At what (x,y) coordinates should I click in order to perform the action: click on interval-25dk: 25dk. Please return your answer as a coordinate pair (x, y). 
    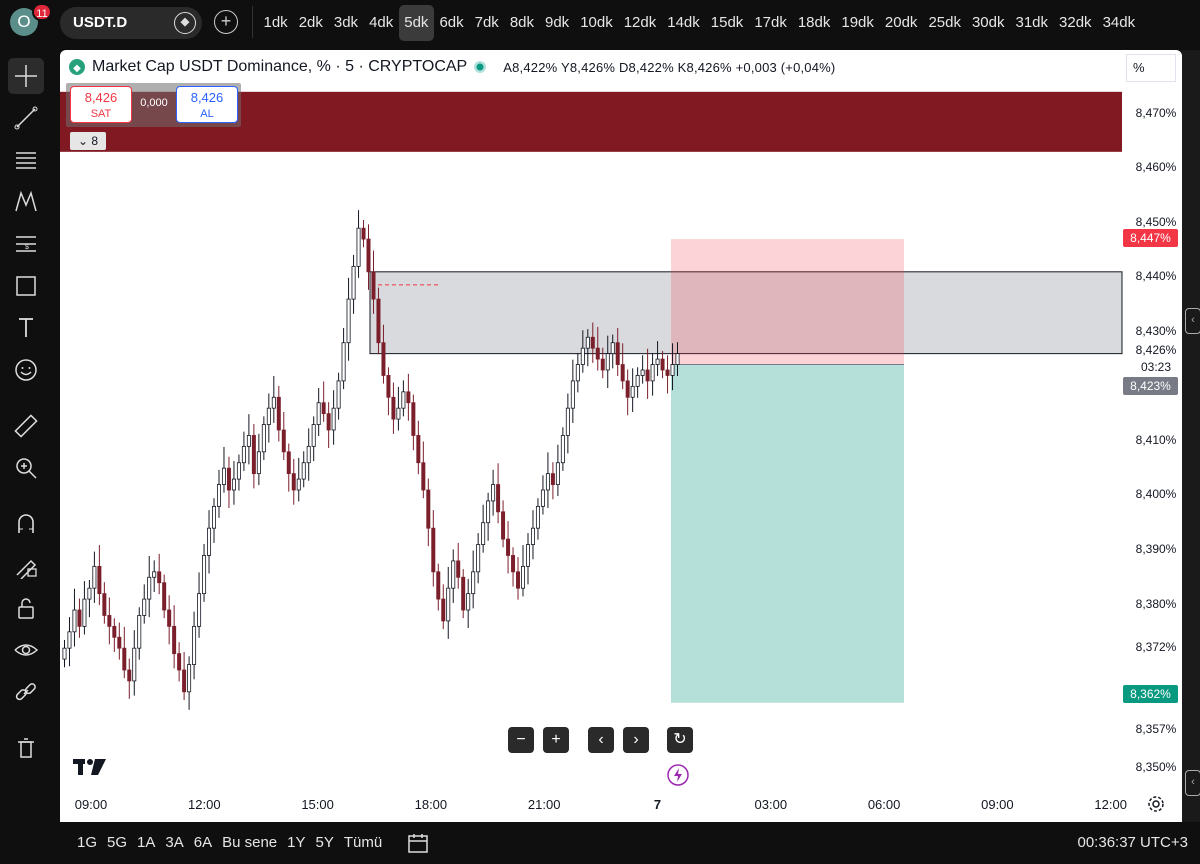
    Looking at the image, I should click on (945, 23).